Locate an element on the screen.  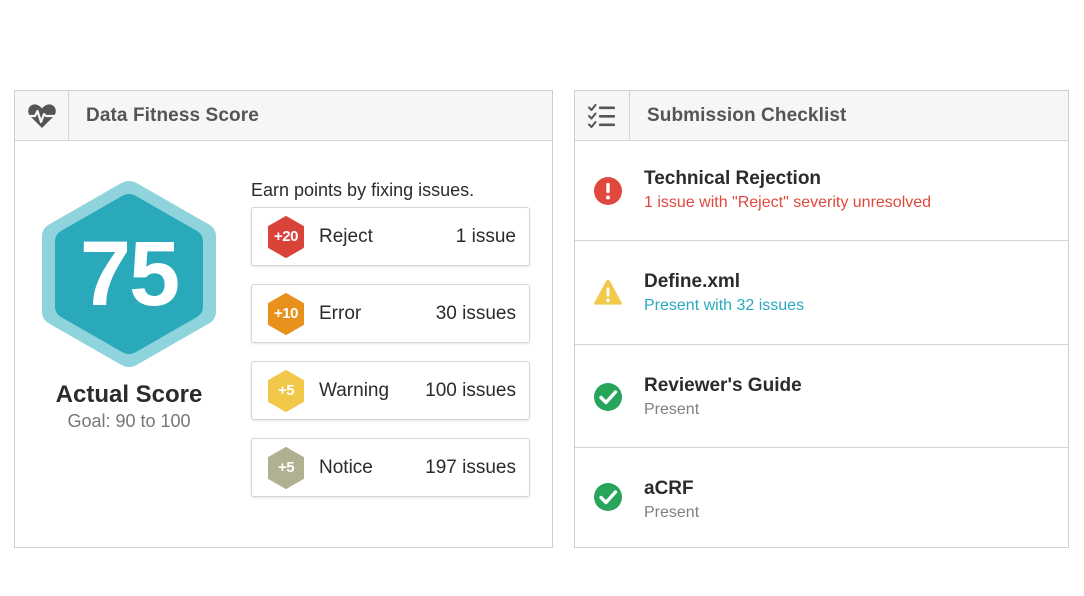
issue-row-error: +10 Error 30 issues is located at coordinates (390, 313).